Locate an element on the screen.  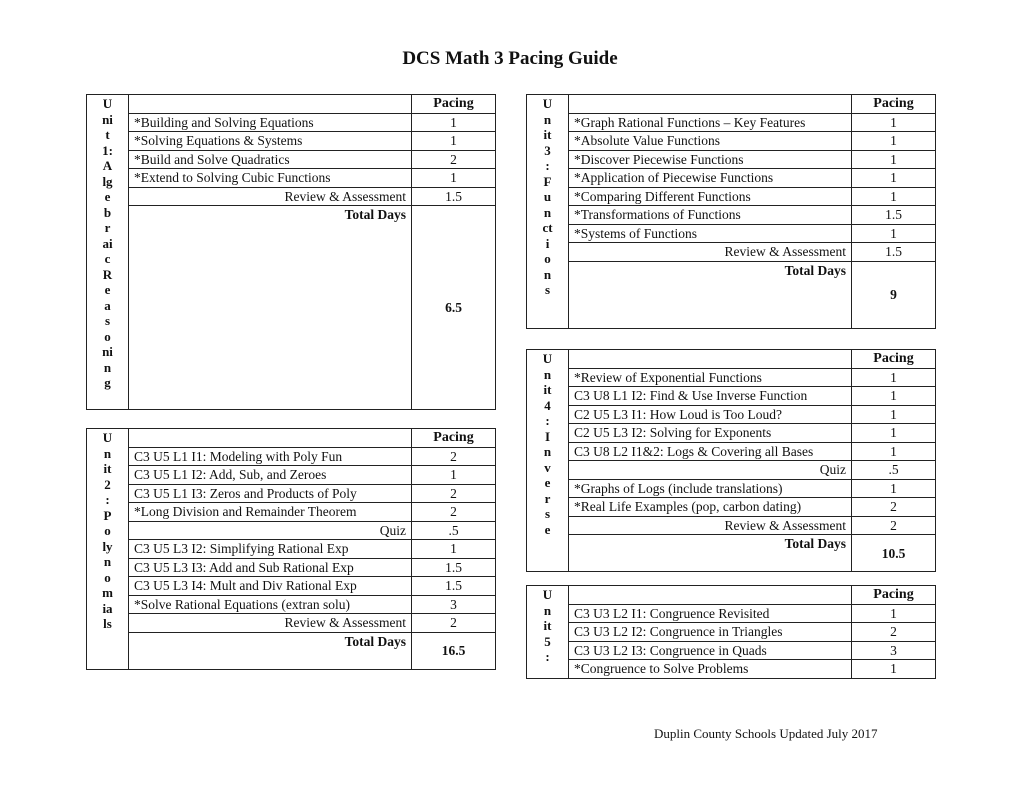
unit-label-line: b is located at coordinates (107, 212).